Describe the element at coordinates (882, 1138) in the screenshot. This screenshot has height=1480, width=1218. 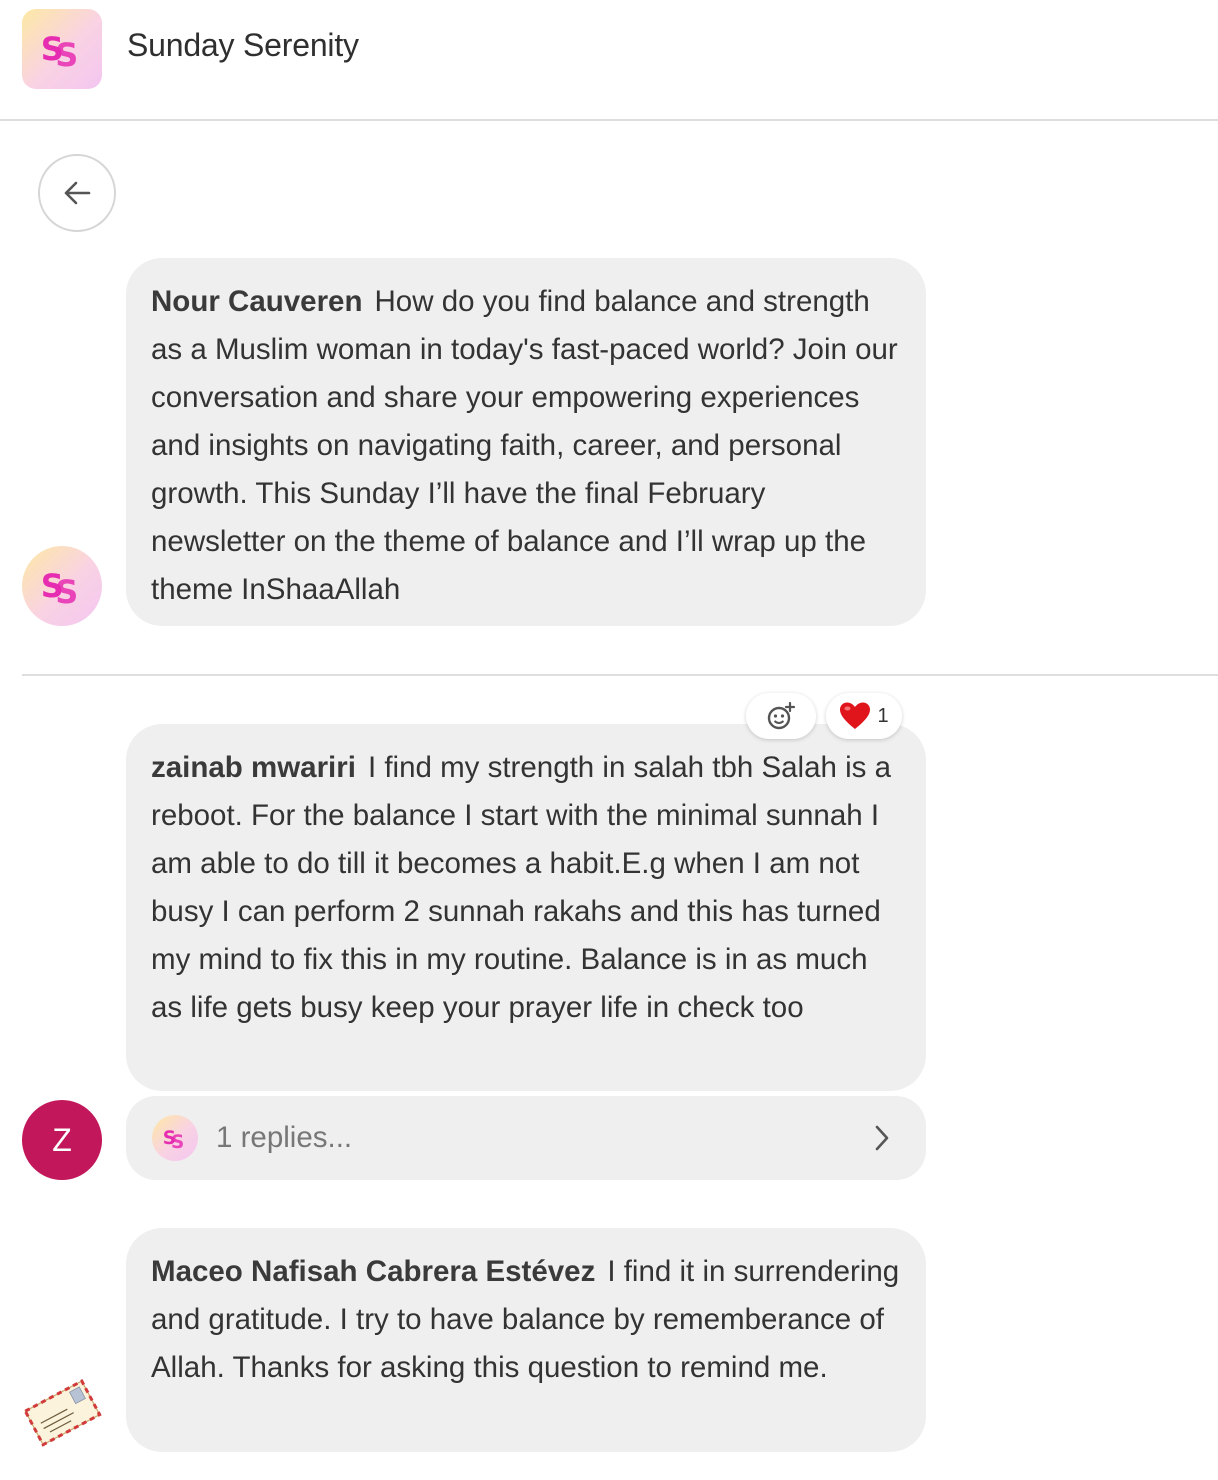
I see `chevron-right-icon` at that location.